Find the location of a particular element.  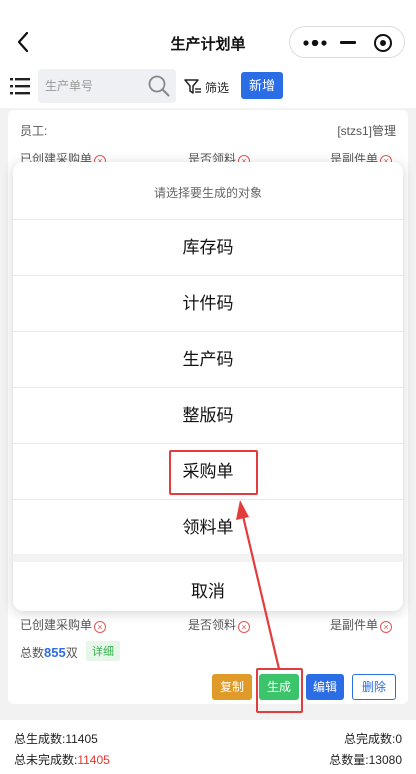

minimize-icon is located at coordinates (348, 42).